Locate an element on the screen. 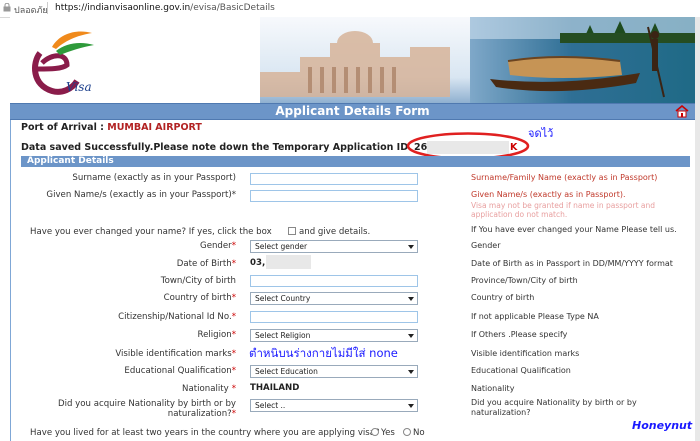  country-label-text: Country of birth is located at coordinates (197, 298).